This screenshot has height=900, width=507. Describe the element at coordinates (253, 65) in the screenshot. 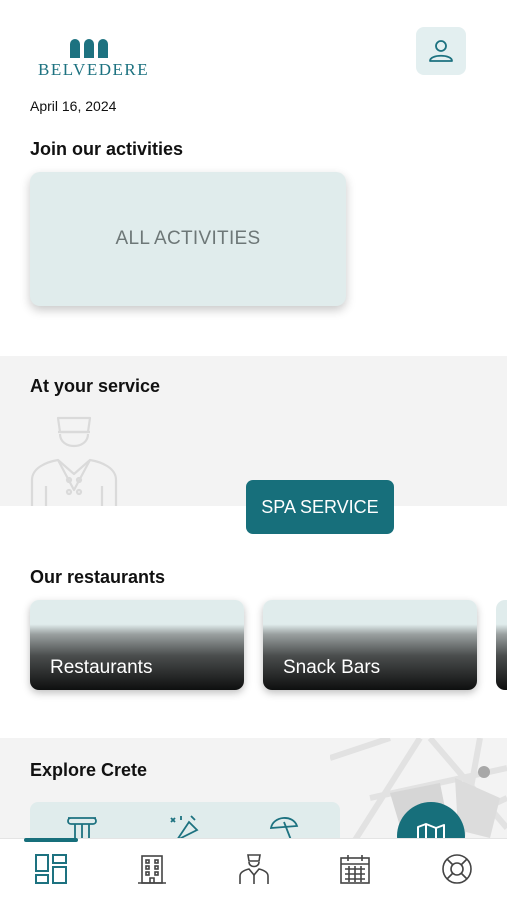

I see `header: BELVEDERE April 16, 2024` at that location.